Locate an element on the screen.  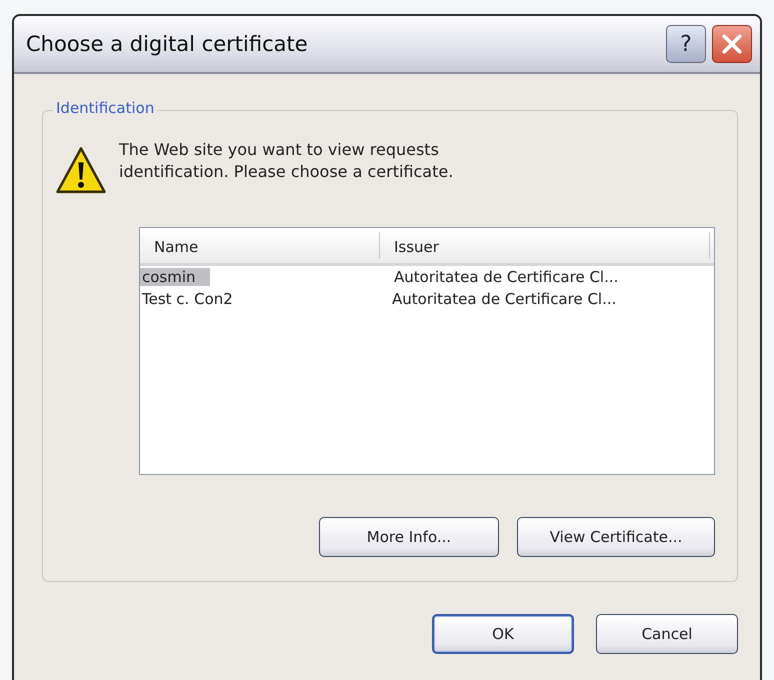
close-icon is located at coordinates (732, 44).